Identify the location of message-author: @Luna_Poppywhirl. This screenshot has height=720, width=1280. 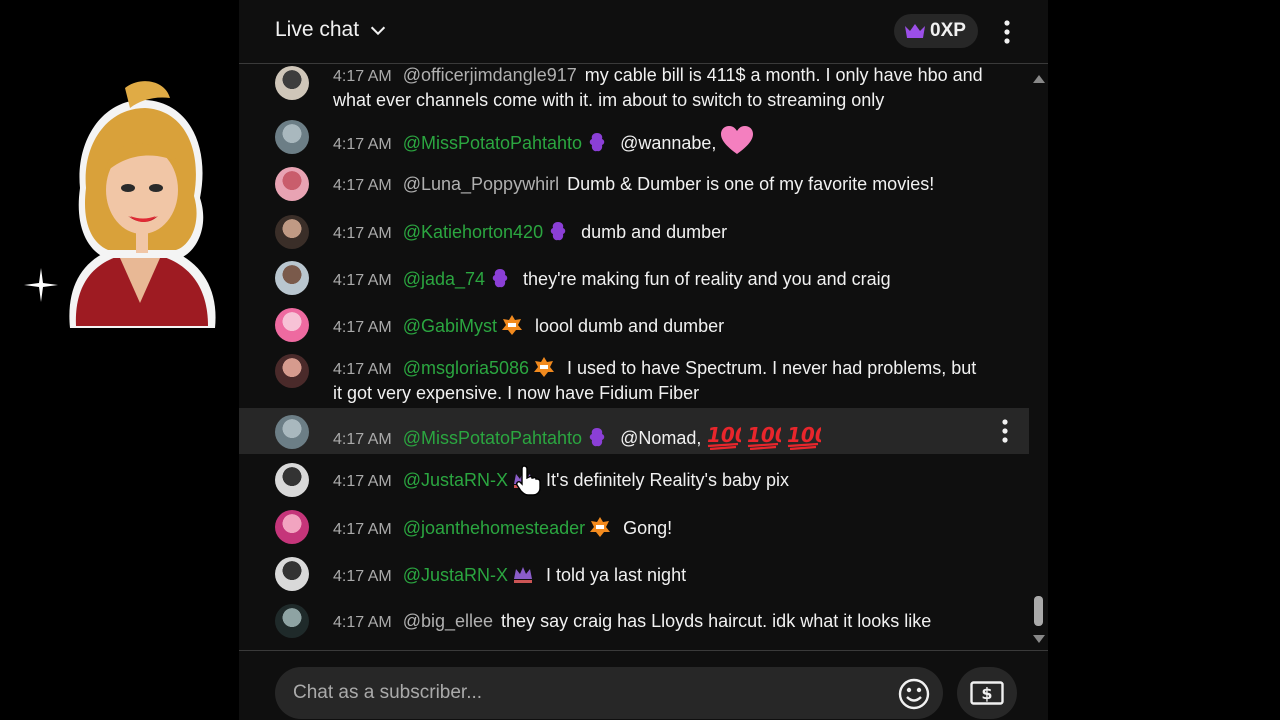
(481, 184).